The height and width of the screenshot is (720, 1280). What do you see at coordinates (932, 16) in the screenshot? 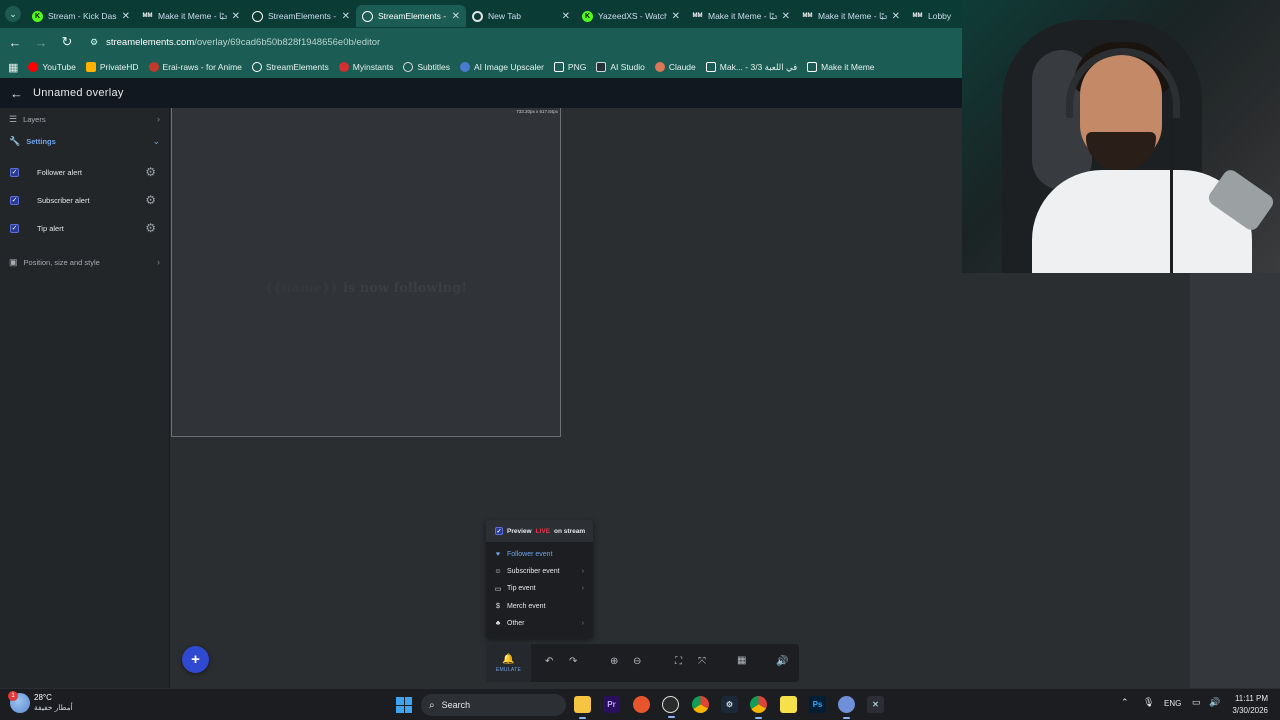
I see `tab-8: MM Lobby i` at bounding box center [932, 16].